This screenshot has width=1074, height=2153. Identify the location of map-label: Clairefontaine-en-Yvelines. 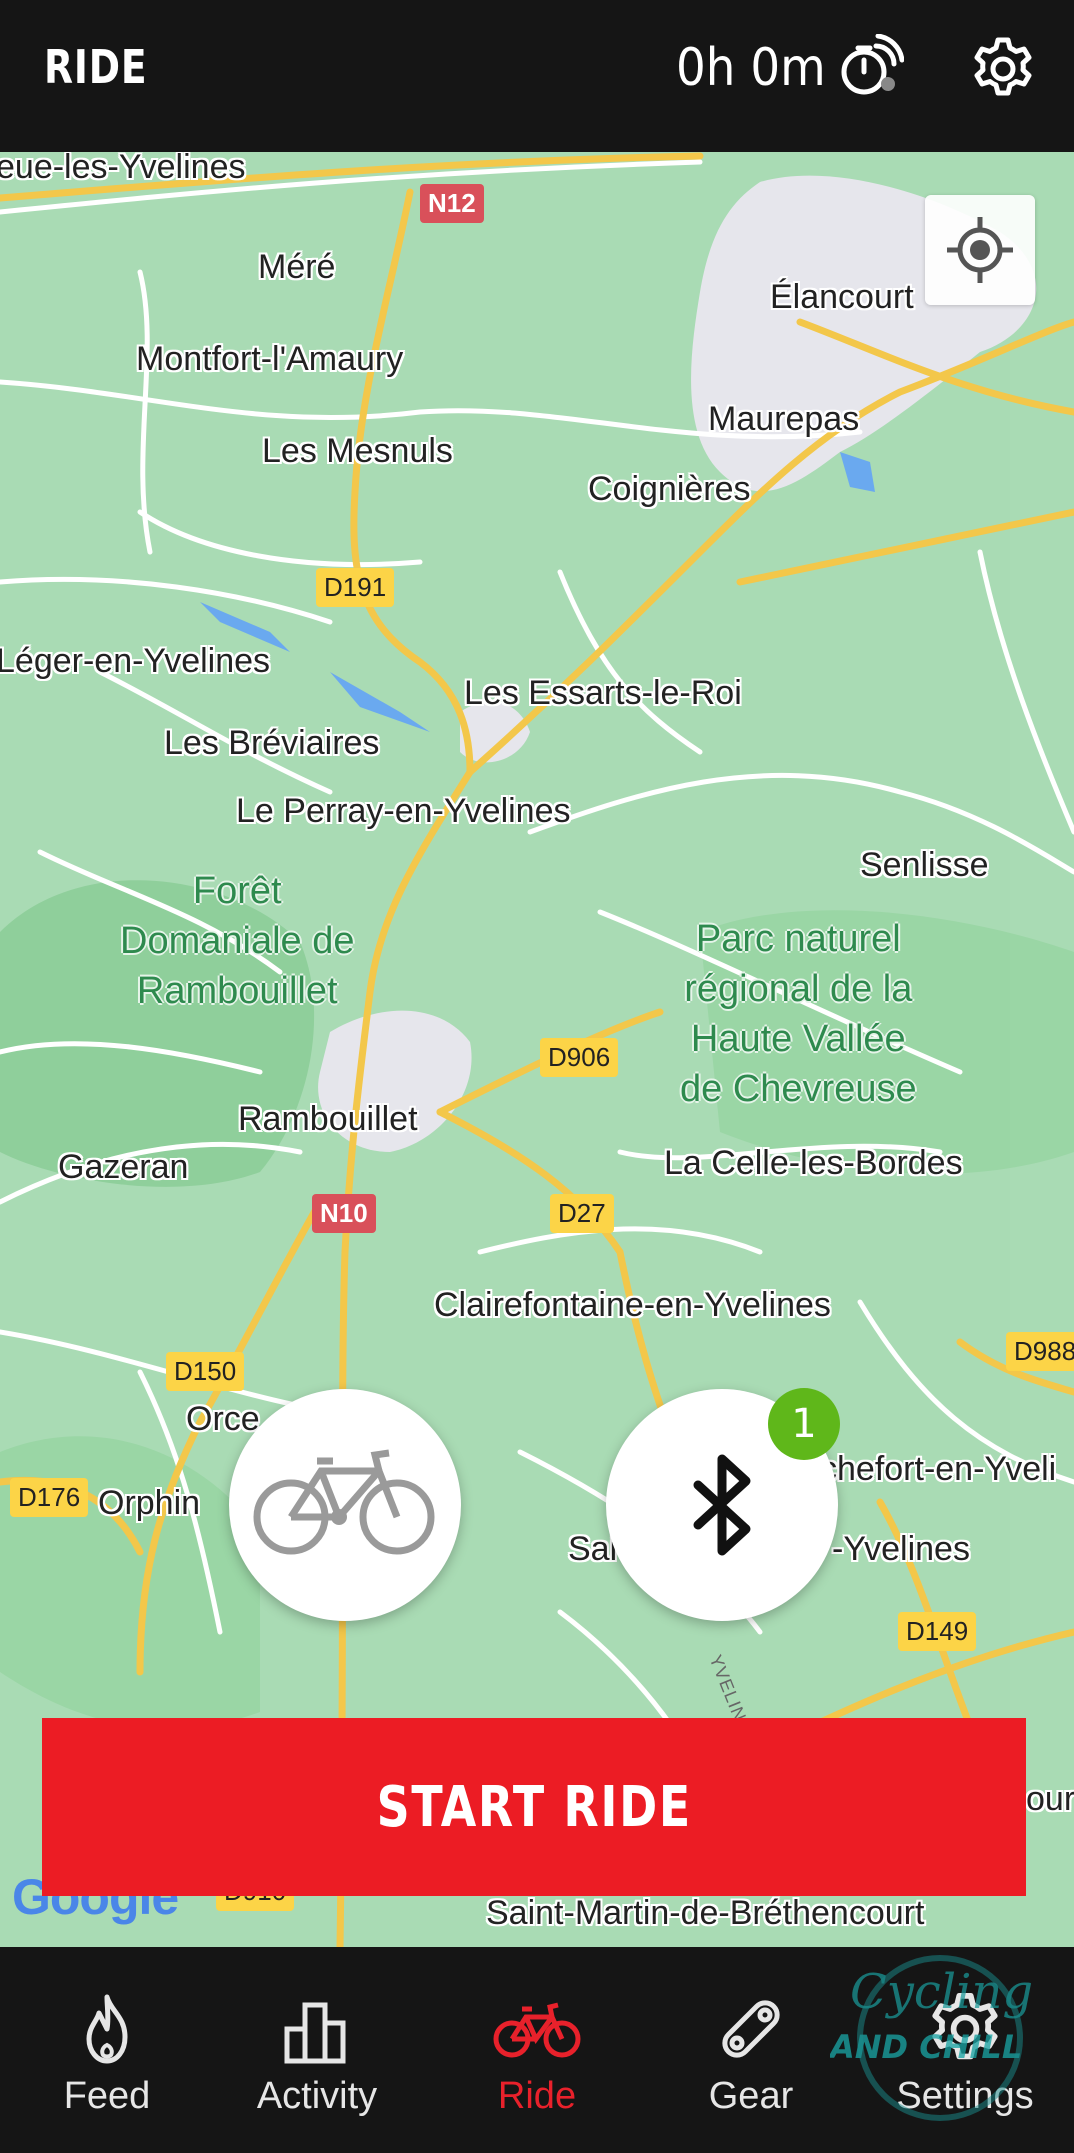
(632, 1305).